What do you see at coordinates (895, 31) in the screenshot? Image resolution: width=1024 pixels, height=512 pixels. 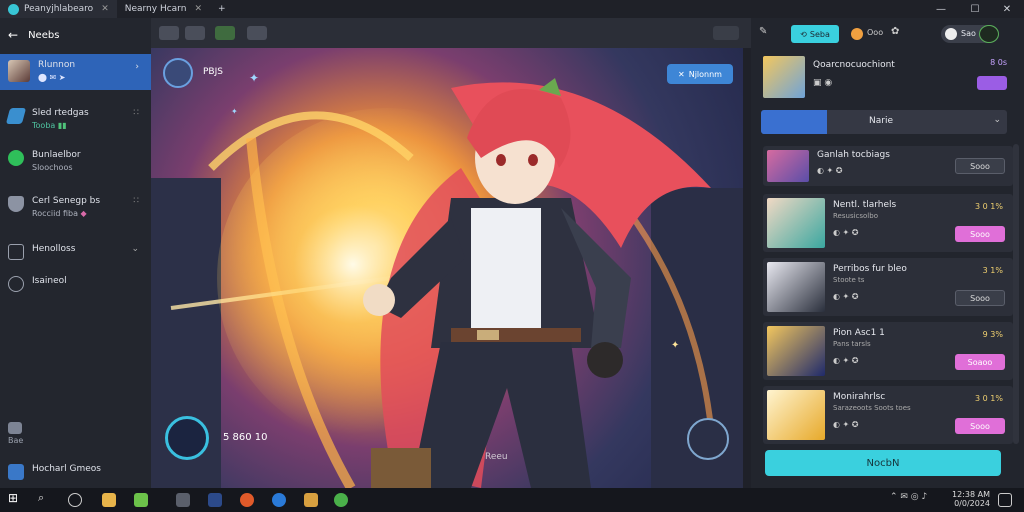 I see `settings-icon: ✿` at bounding box center [895, 31].